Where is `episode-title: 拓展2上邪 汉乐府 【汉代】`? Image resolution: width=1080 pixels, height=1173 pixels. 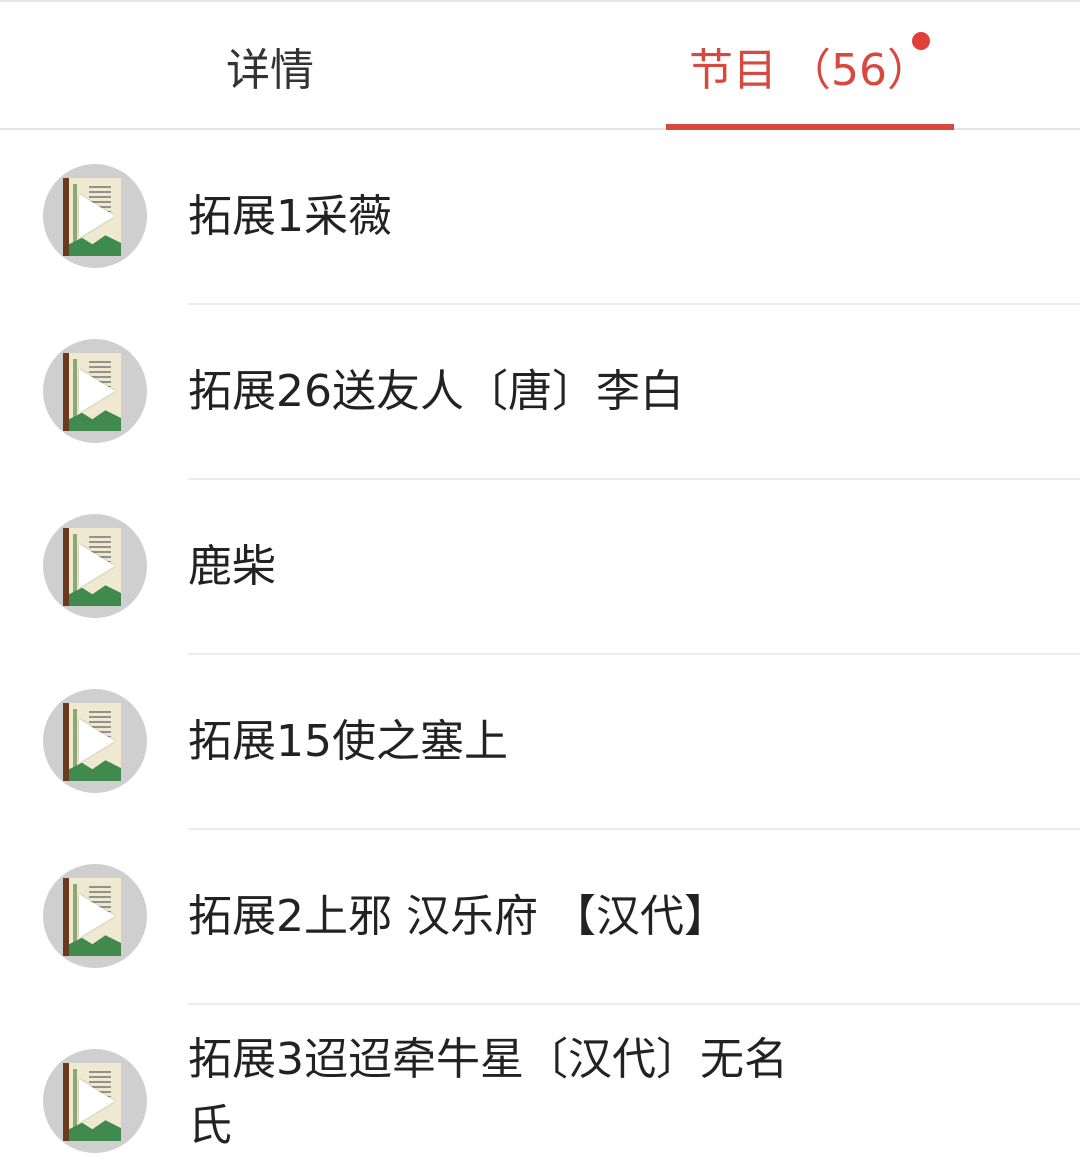 episode-title: 拓展2上邪 汉乐府 【汉代】 is located at coordinates (458, 916).